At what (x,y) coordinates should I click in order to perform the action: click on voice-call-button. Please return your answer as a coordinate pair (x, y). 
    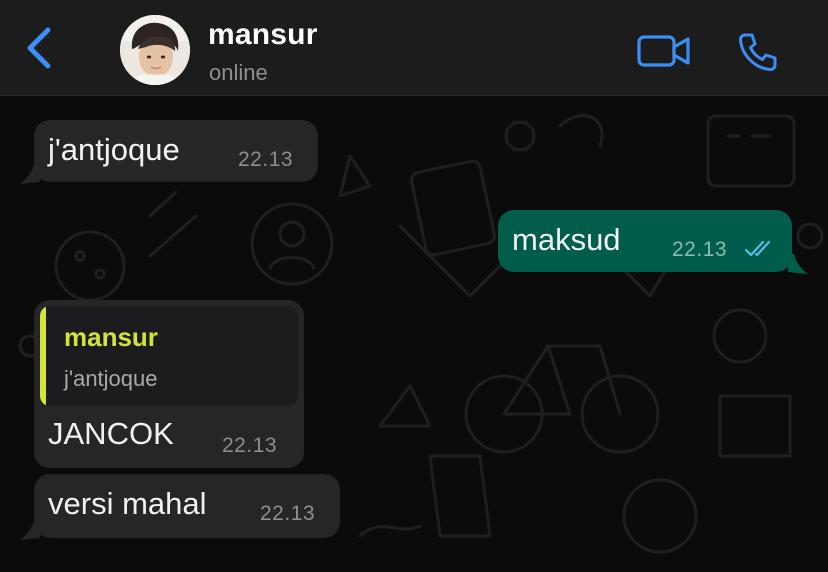
    Looking at the image, I should click on (758, 52).